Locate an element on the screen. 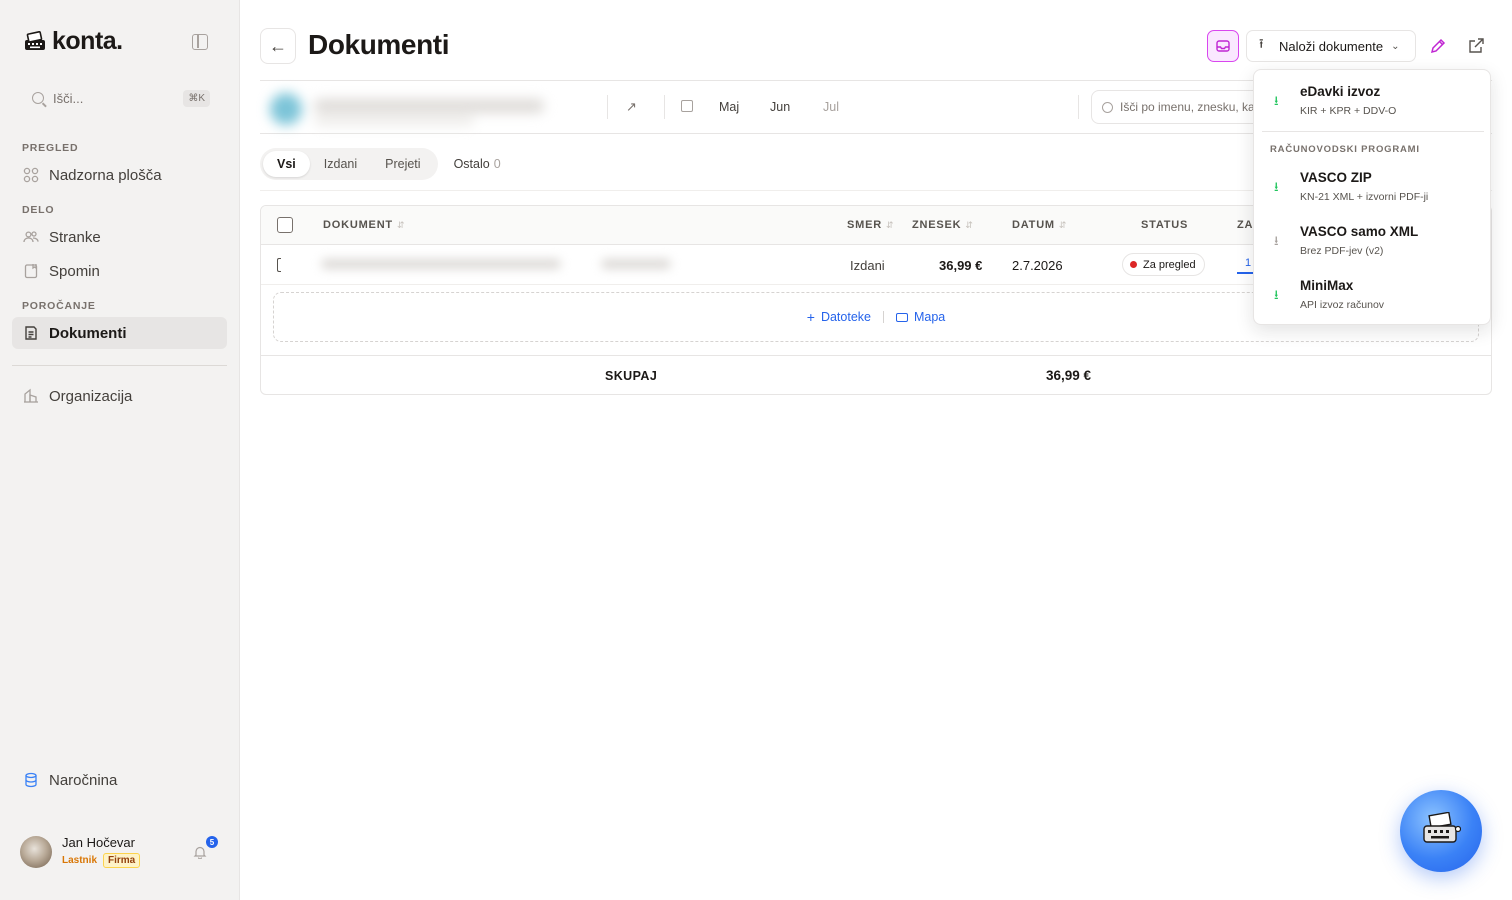 The width and height of the screenshot is (1512, 900). assistant-button is located at coordinates (1441, 831).